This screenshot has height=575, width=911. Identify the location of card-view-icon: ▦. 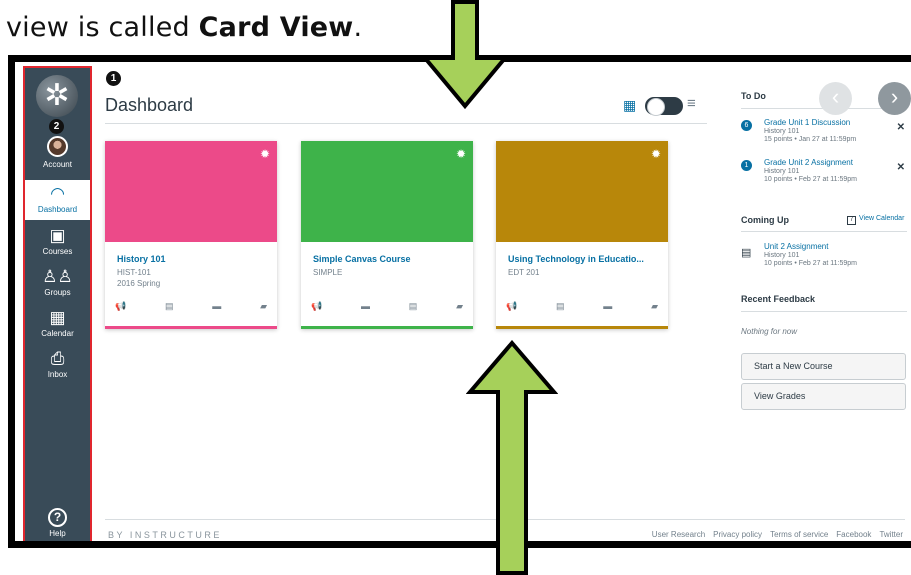
(629, 105).